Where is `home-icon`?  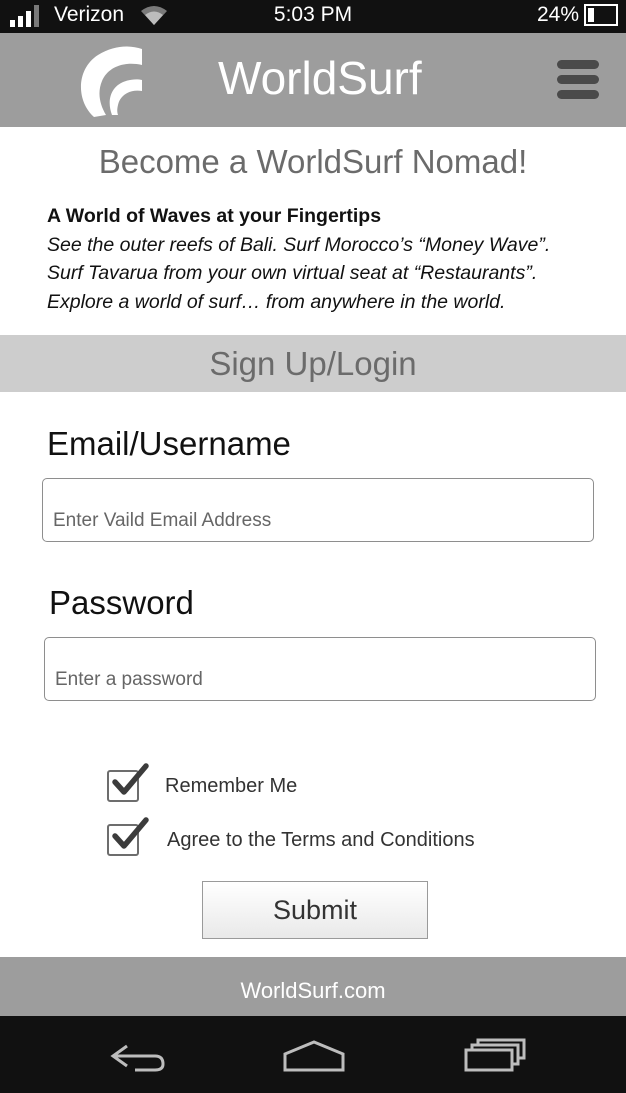 home-icon is located at coordinates (314, 1054).